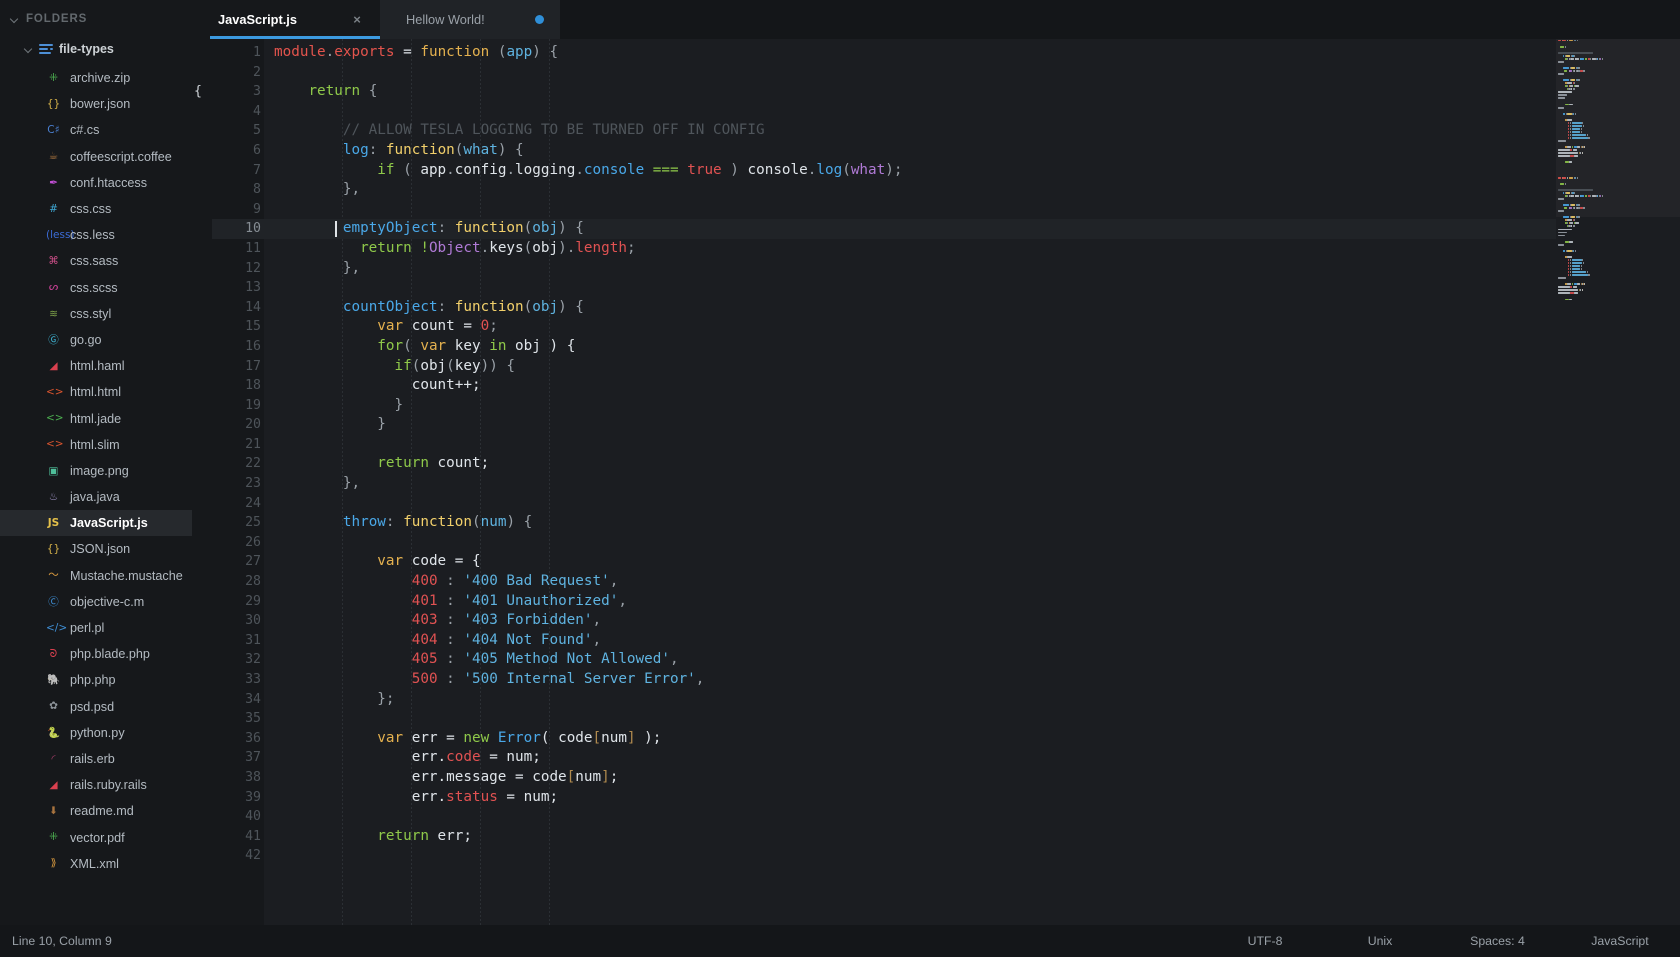  Describe the element at coordinates (566, 659) in the screenshot. I see `code-token: '405 Method Not Allowed'` at that location.